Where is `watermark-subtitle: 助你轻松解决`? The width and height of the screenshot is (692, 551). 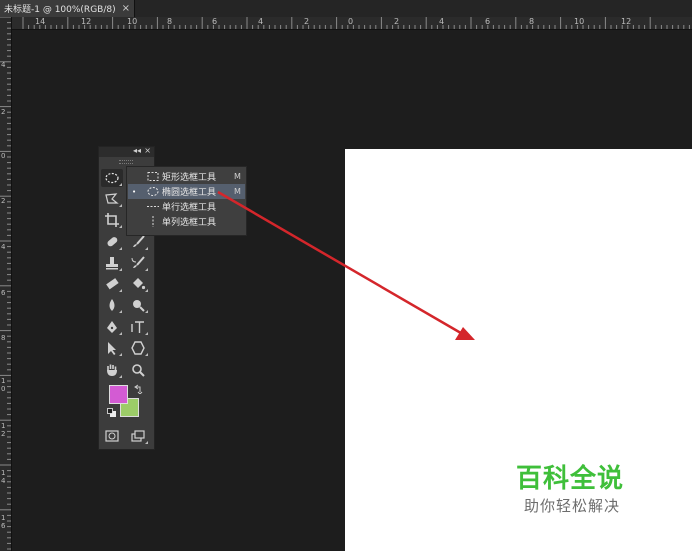 watermark-subtitle: 助你轻松解决 is located at coordinates (572, 506).